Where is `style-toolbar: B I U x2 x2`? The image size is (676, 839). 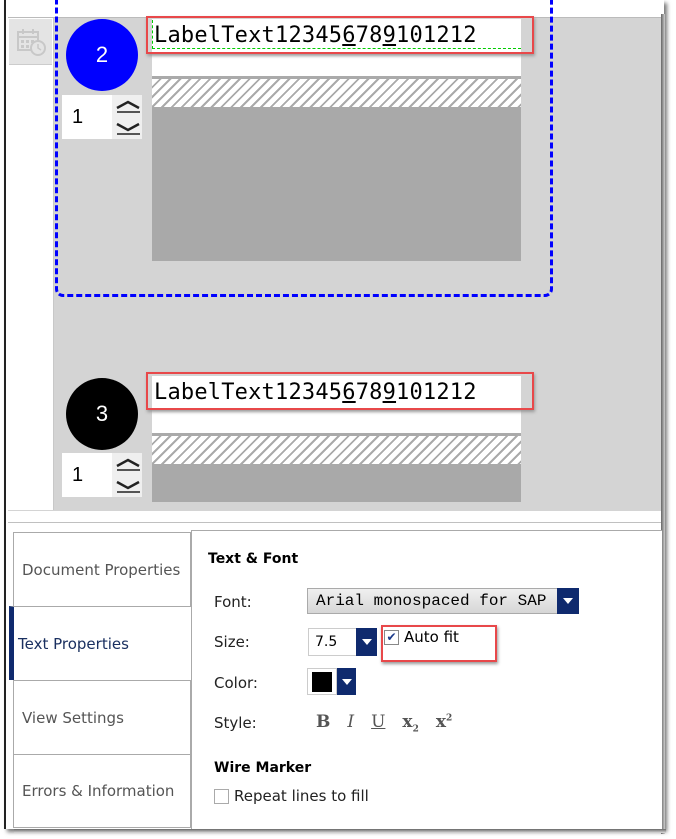 style-toolbar: B I U x2 x2 is located at coordinates (384, 723).